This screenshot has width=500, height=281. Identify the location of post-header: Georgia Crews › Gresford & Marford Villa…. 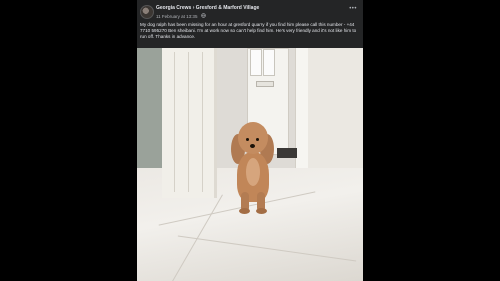
(250, 11).